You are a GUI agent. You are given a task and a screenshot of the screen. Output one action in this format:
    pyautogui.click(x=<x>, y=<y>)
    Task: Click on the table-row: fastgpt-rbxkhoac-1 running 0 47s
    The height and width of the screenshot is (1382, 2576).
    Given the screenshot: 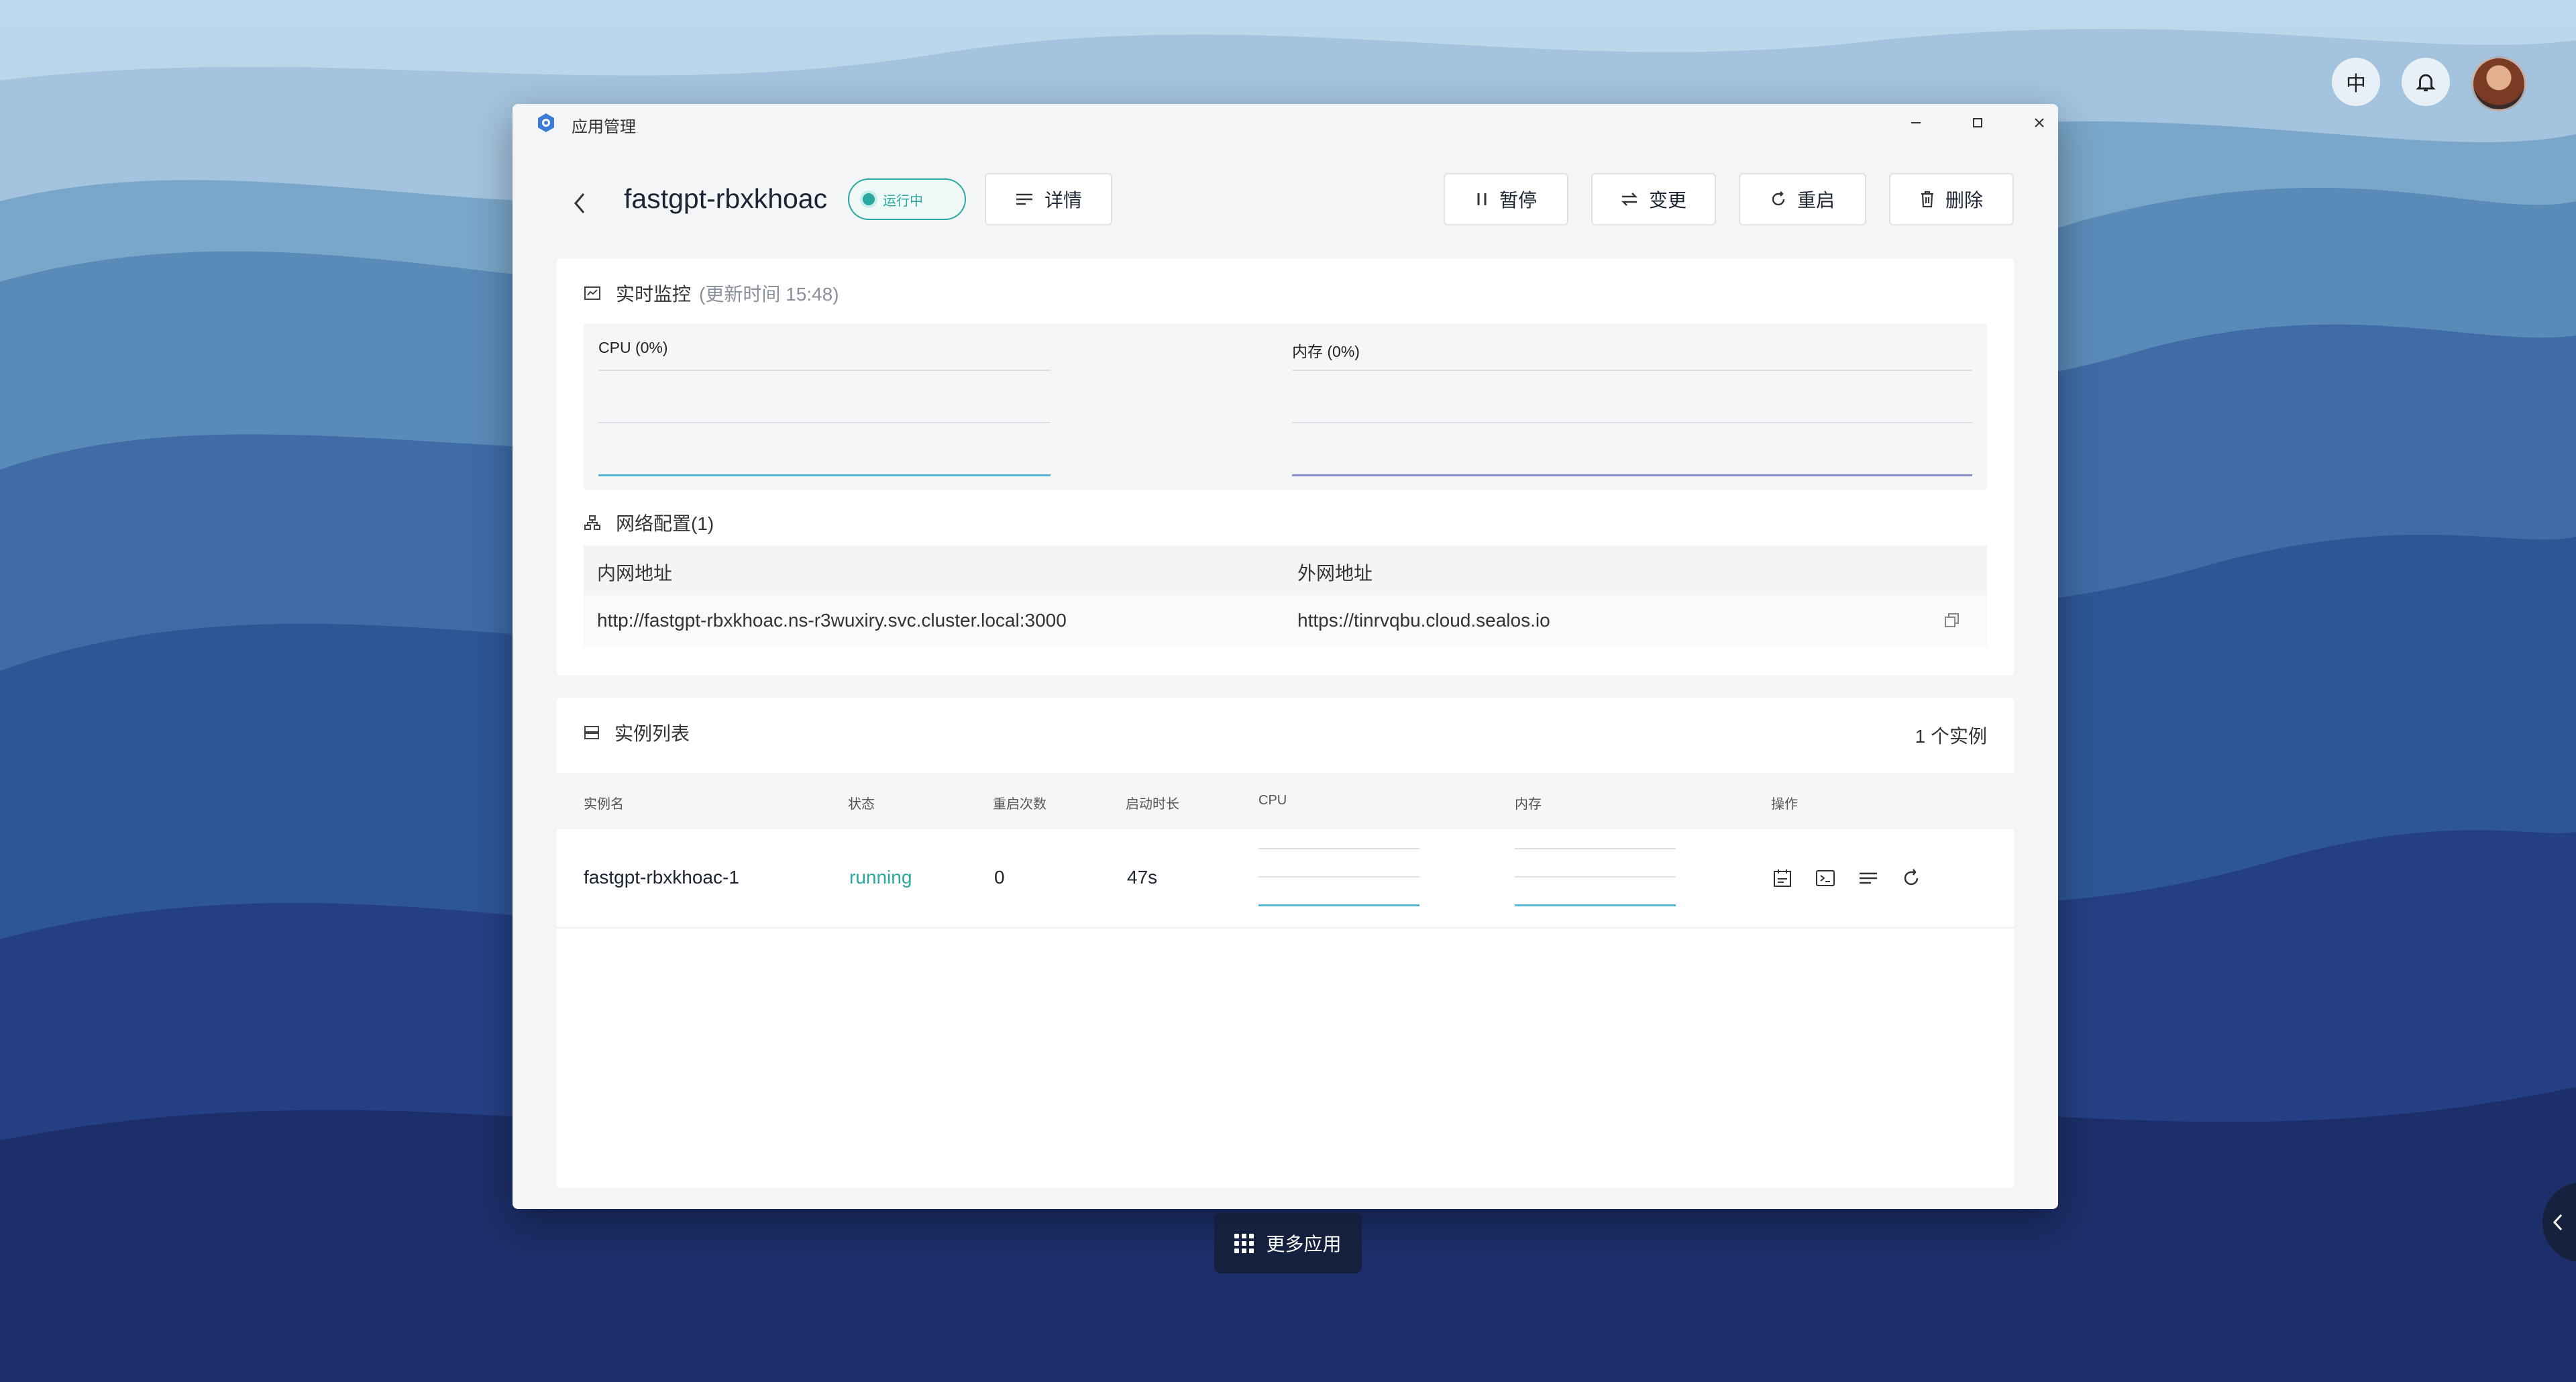 What is the action you would take?
    pyautogui.click(x=1285, y=878)
    